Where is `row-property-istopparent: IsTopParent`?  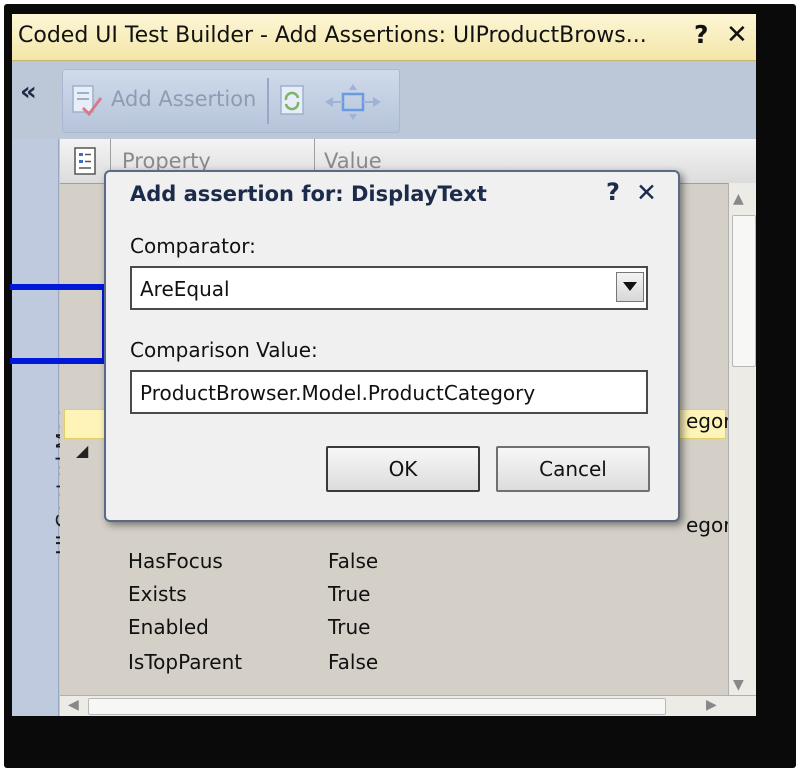 row-property-istopparent: IsTopParent is located at coordinates (185, 662).